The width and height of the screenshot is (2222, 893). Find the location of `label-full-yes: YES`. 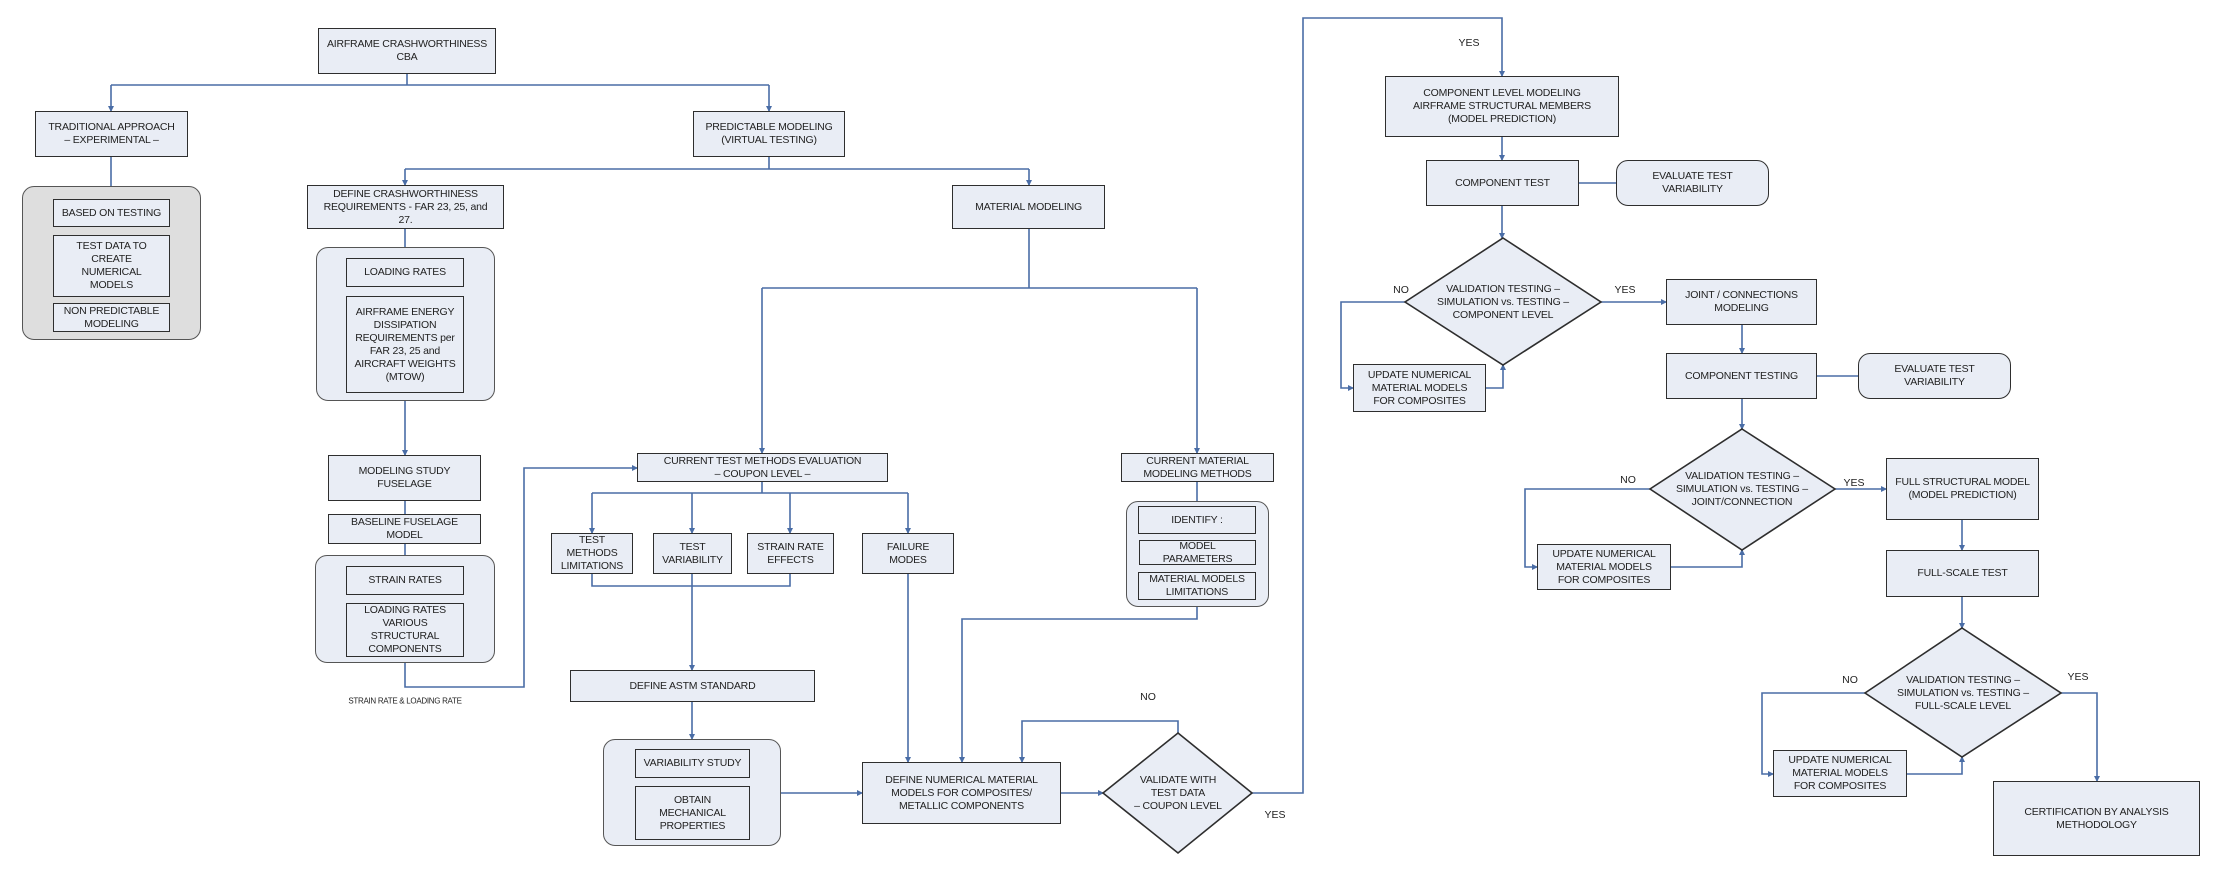

label-full-yes: YES is located at coordinates (2078, 677).